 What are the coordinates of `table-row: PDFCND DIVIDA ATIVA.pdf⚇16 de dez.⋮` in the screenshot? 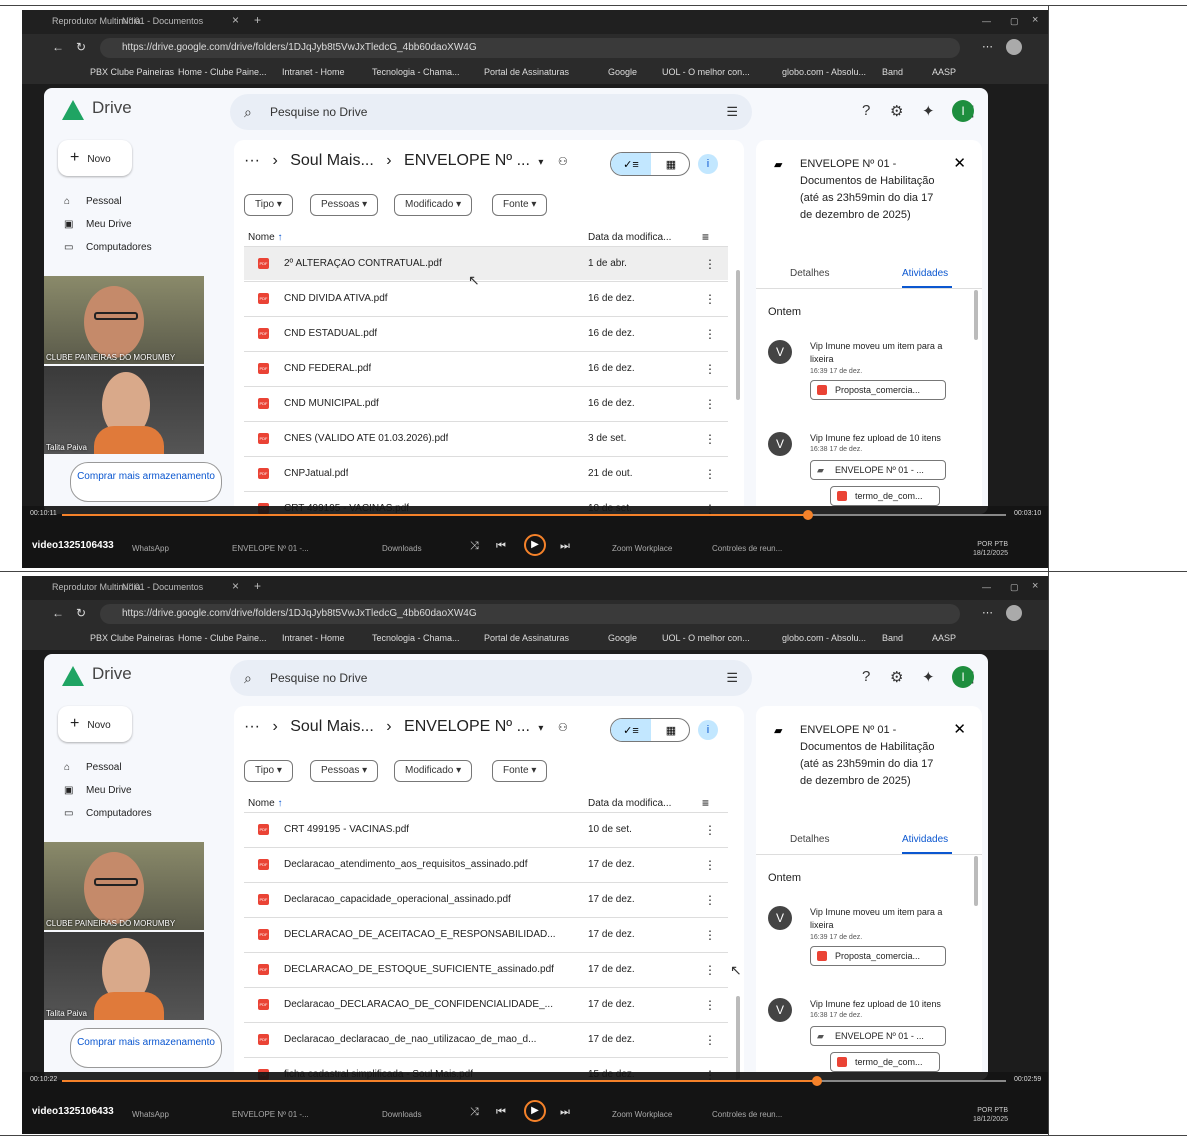 It's located at (486, 298).